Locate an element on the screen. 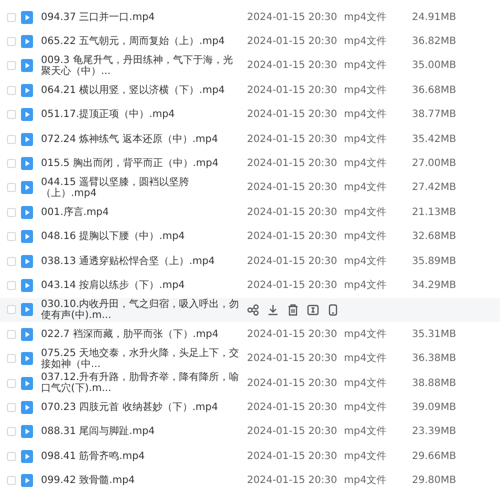 This screenshot has width=500, height=500. file-name: 088.31 尾闾与脚趾.mp4 is located at coordinates (141, 432).